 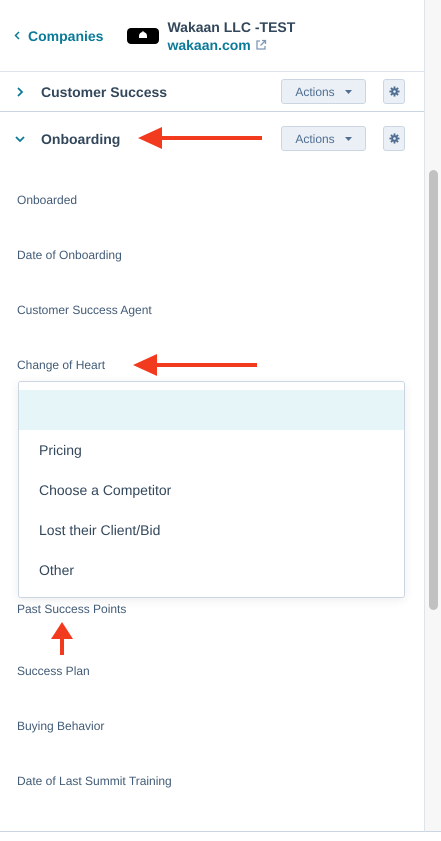 What do you see at coordinates (60, 726) in the screenshot?
I see `field-label: Buying Behavior` at bounding box center [60, 726].